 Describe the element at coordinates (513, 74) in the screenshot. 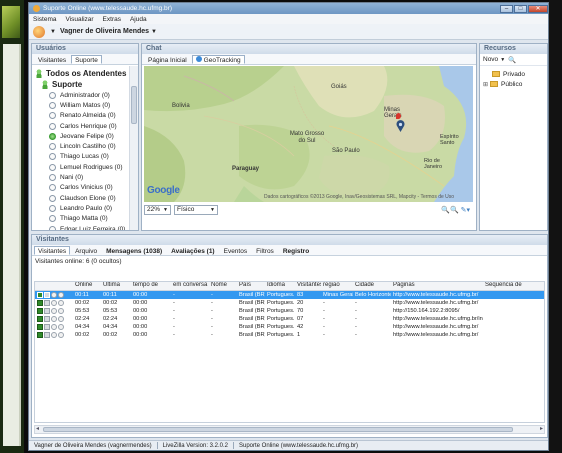

I see `resource-privado: Privado` at that location.